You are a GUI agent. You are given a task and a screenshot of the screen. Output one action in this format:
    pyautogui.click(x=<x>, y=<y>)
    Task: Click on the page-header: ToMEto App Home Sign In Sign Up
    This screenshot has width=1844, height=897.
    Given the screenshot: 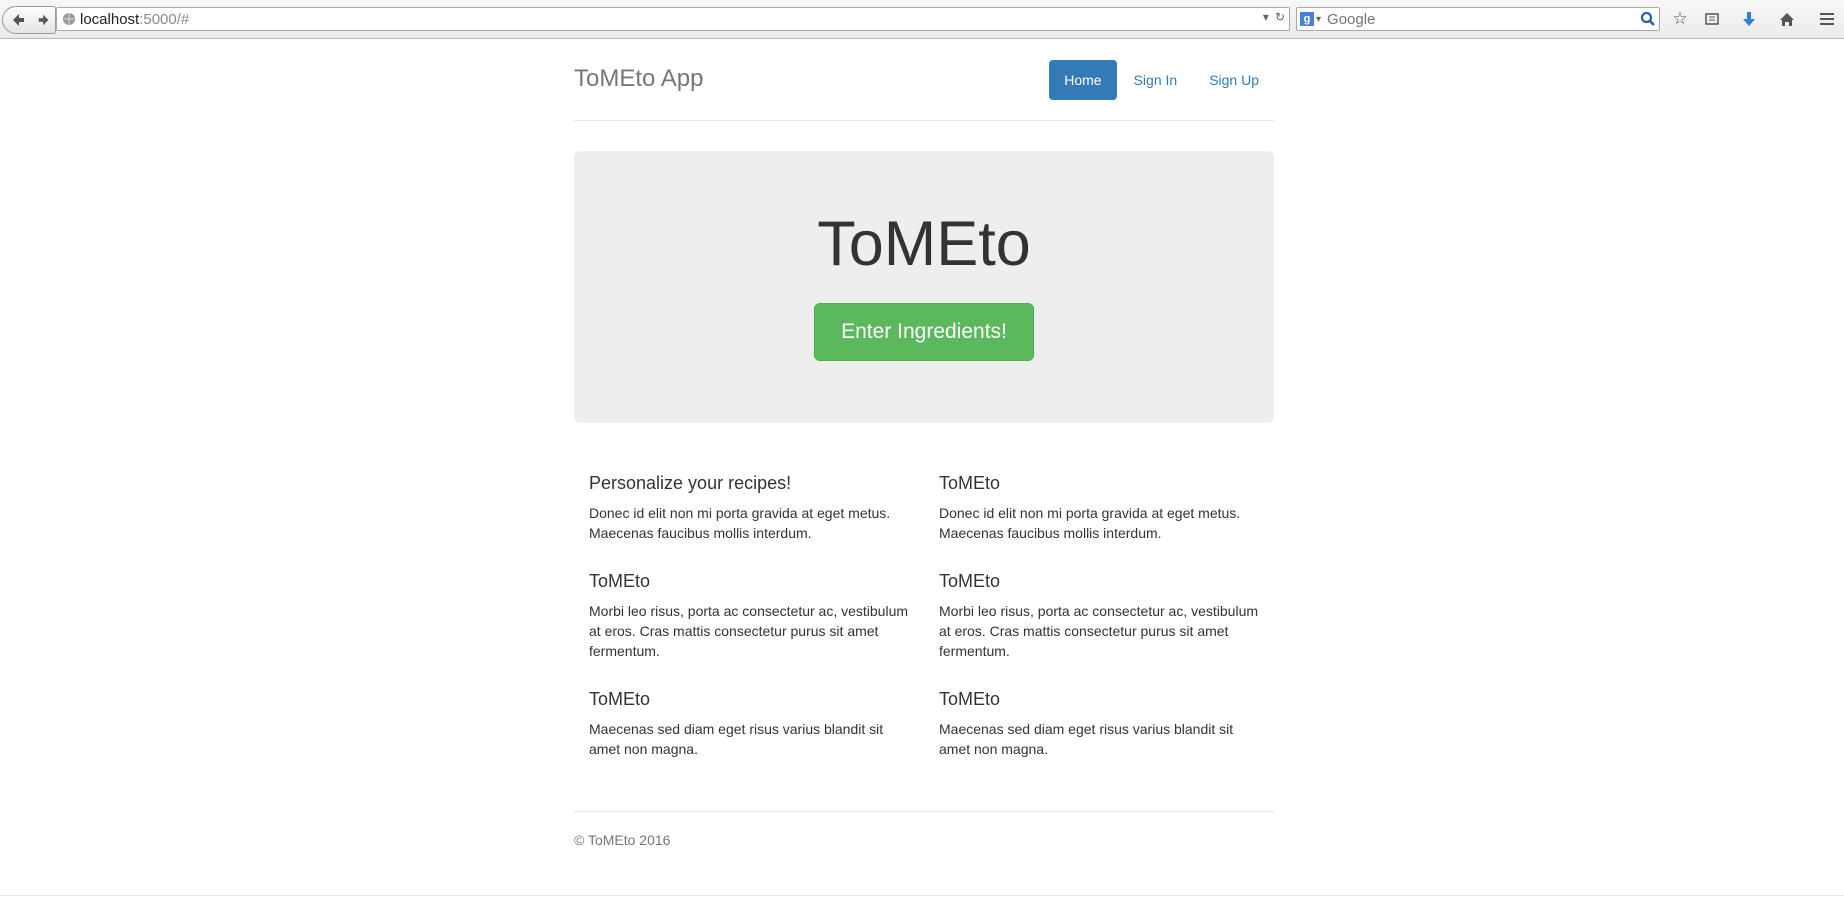 What is the action you would take?
    pyautogui.click(x=924, y=79)
    